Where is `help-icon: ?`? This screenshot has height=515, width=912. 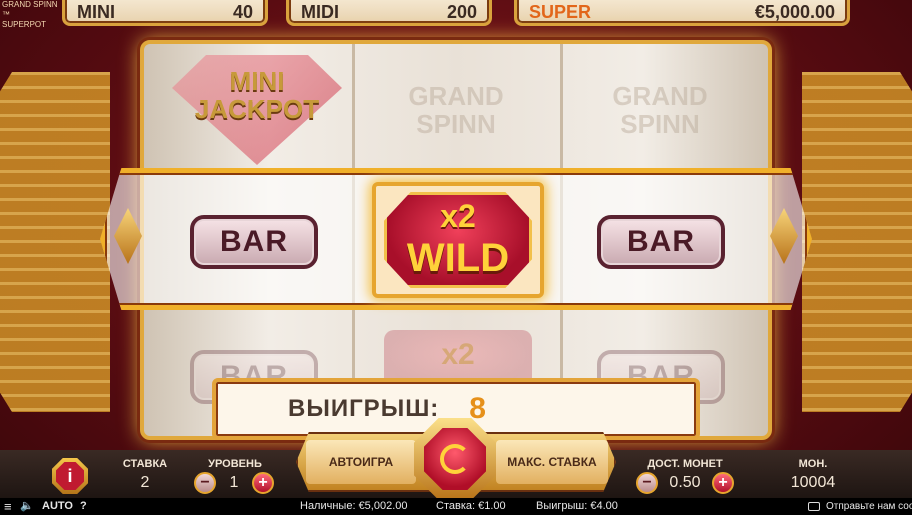 help-icon: ? is located at coordinates (83, 506).